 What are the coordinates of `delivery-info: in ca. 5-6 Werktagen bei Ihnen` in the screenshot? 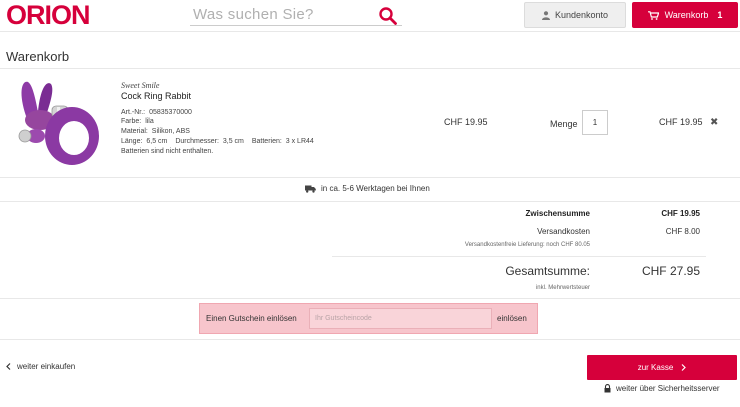 It's located at (367, 188).